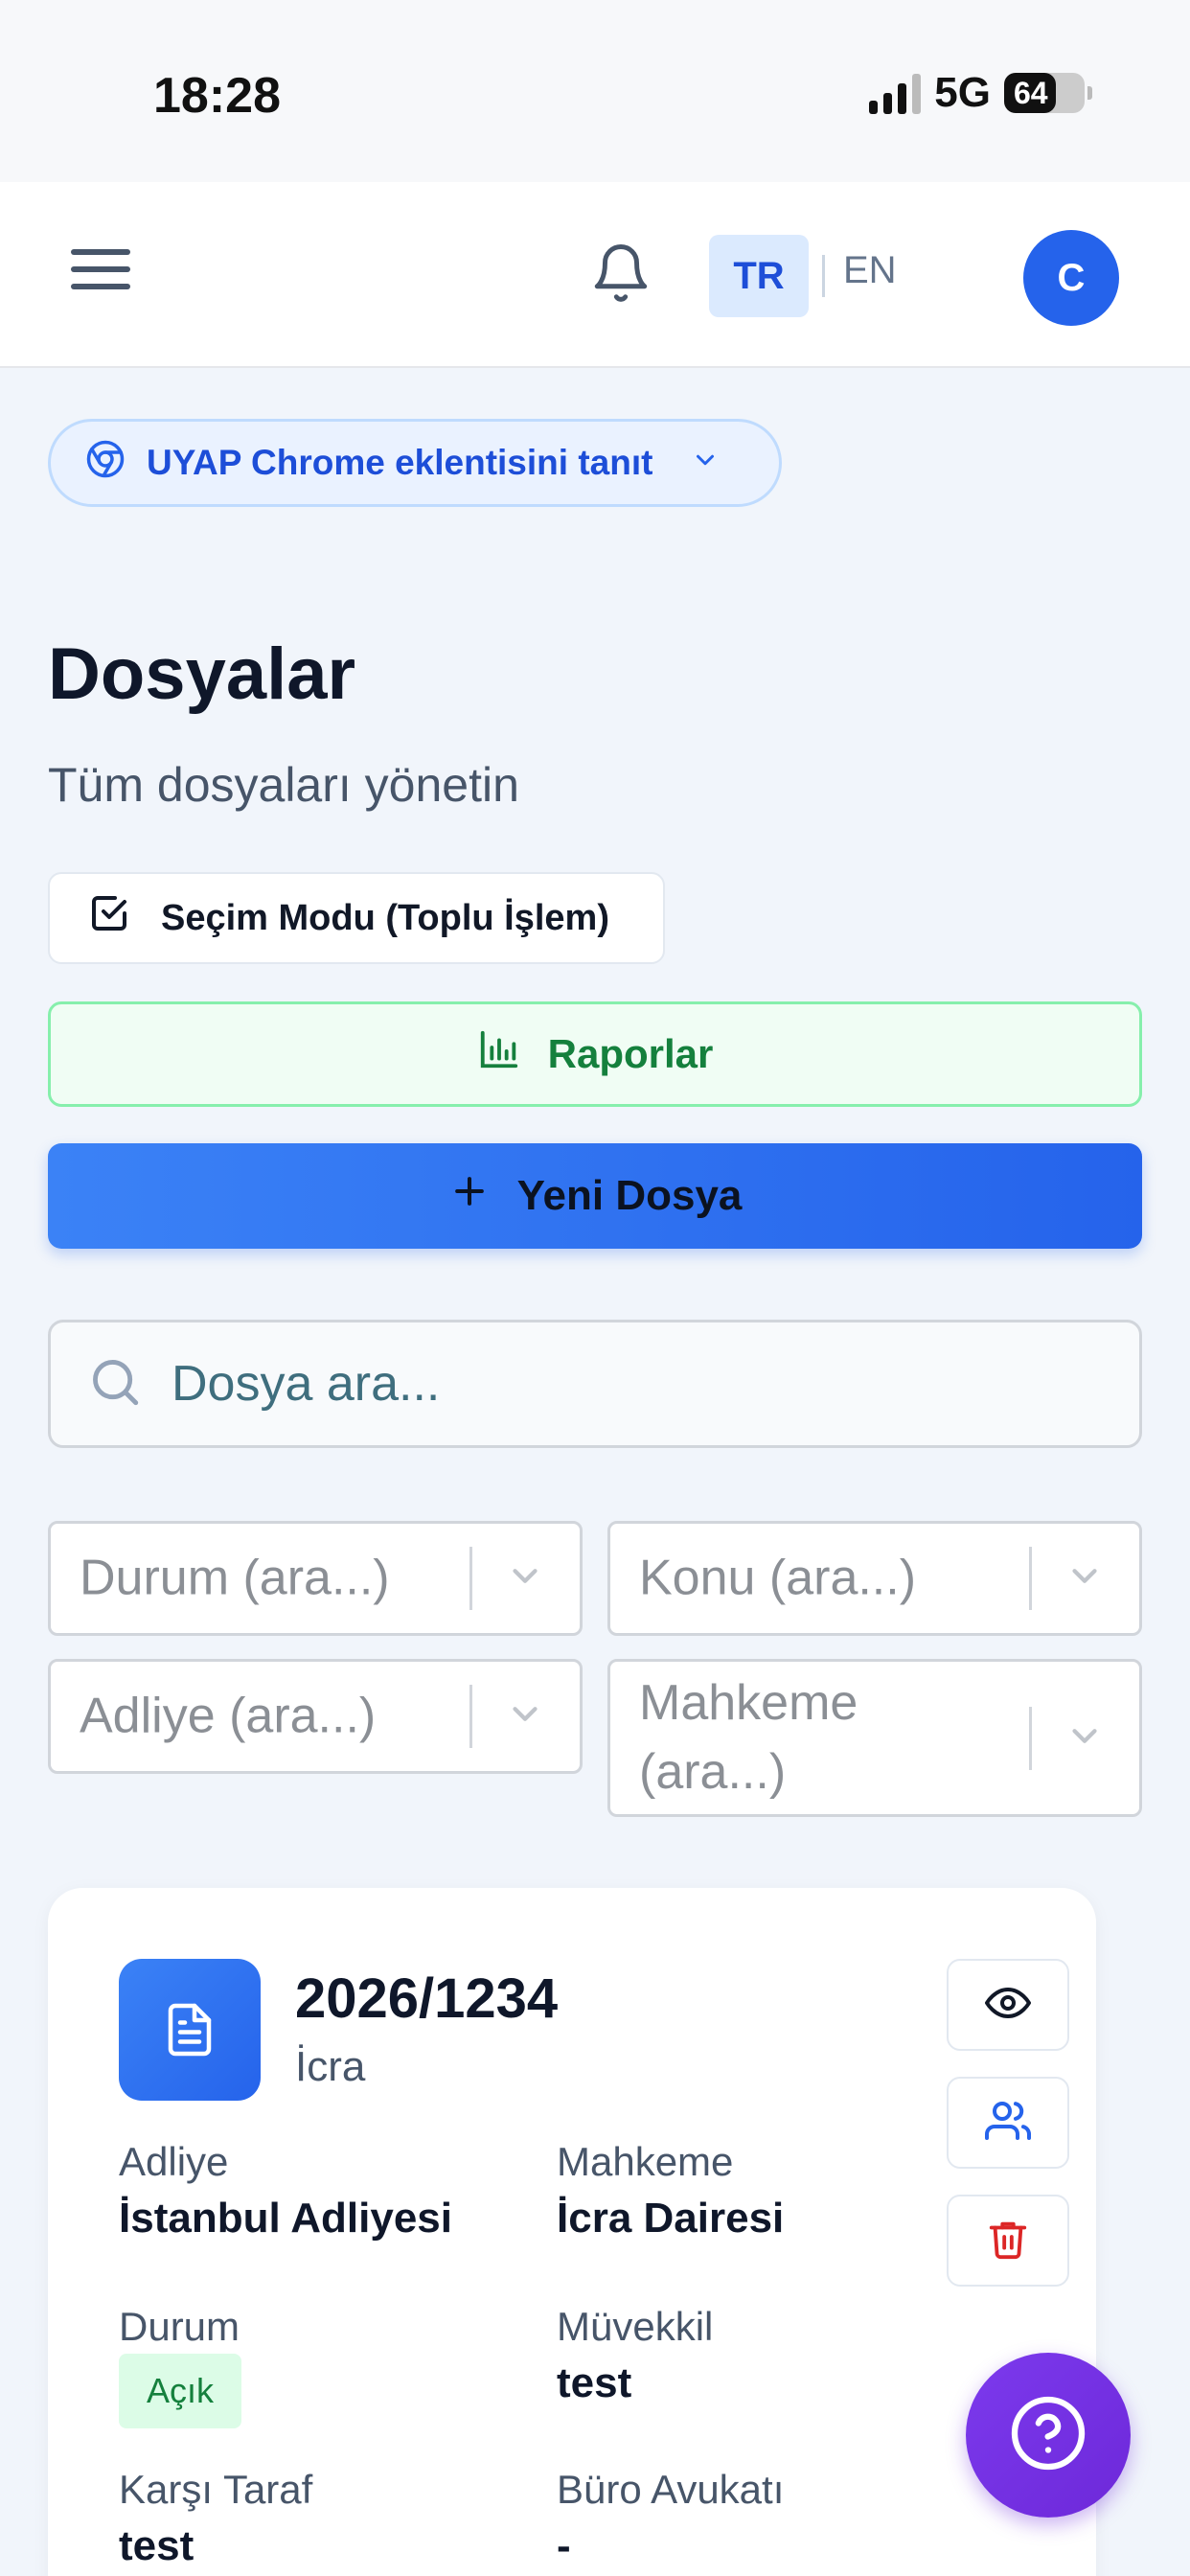  What do you see at coordinates (229, 1716) in the screenshot?
I see `courthouse-filter-placeholder: Adliye (ara...)` at bounding box center [229, 1716].